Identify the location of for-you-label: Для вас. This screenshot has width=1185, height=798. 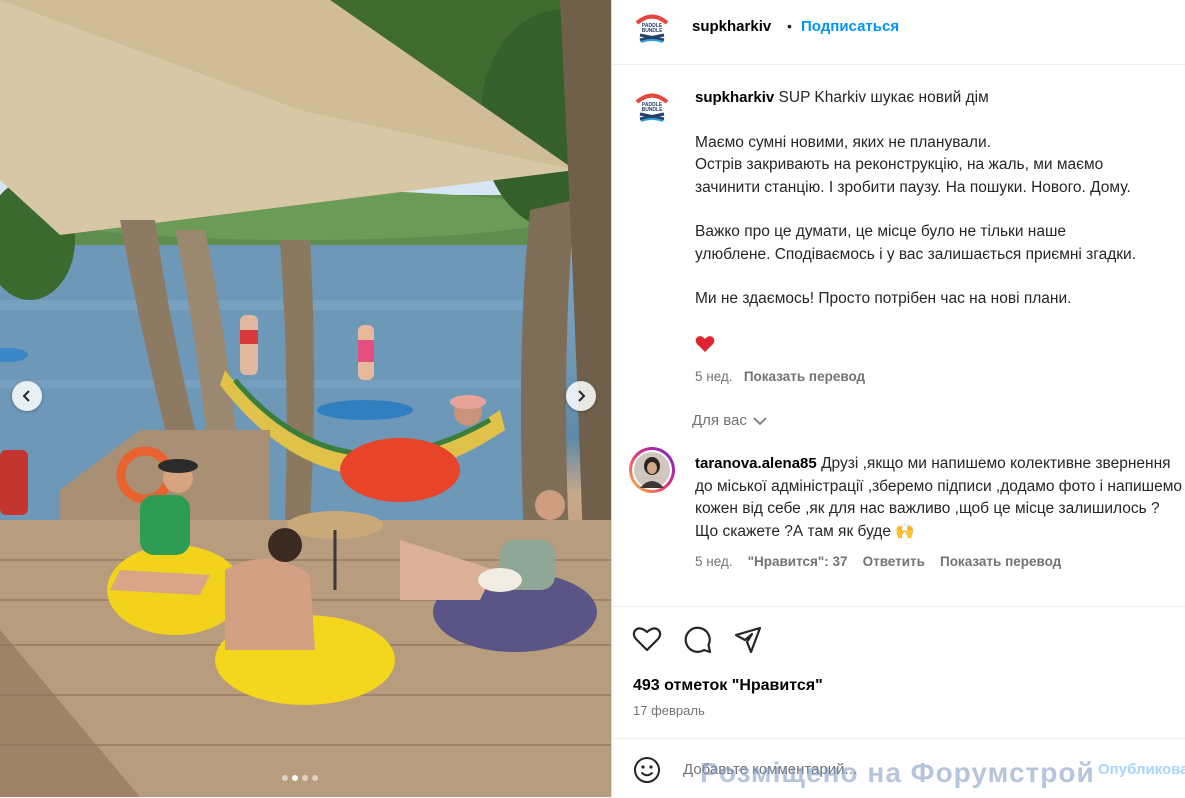
(719, 420).